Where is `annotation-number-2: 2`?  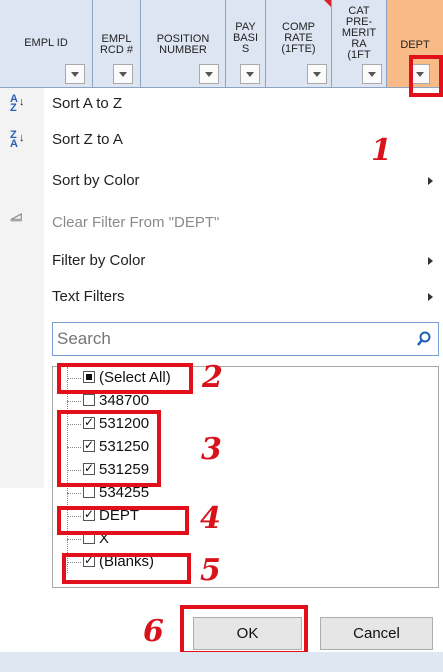
annotation-number-2: 2 is located at coordinates (212, 377).